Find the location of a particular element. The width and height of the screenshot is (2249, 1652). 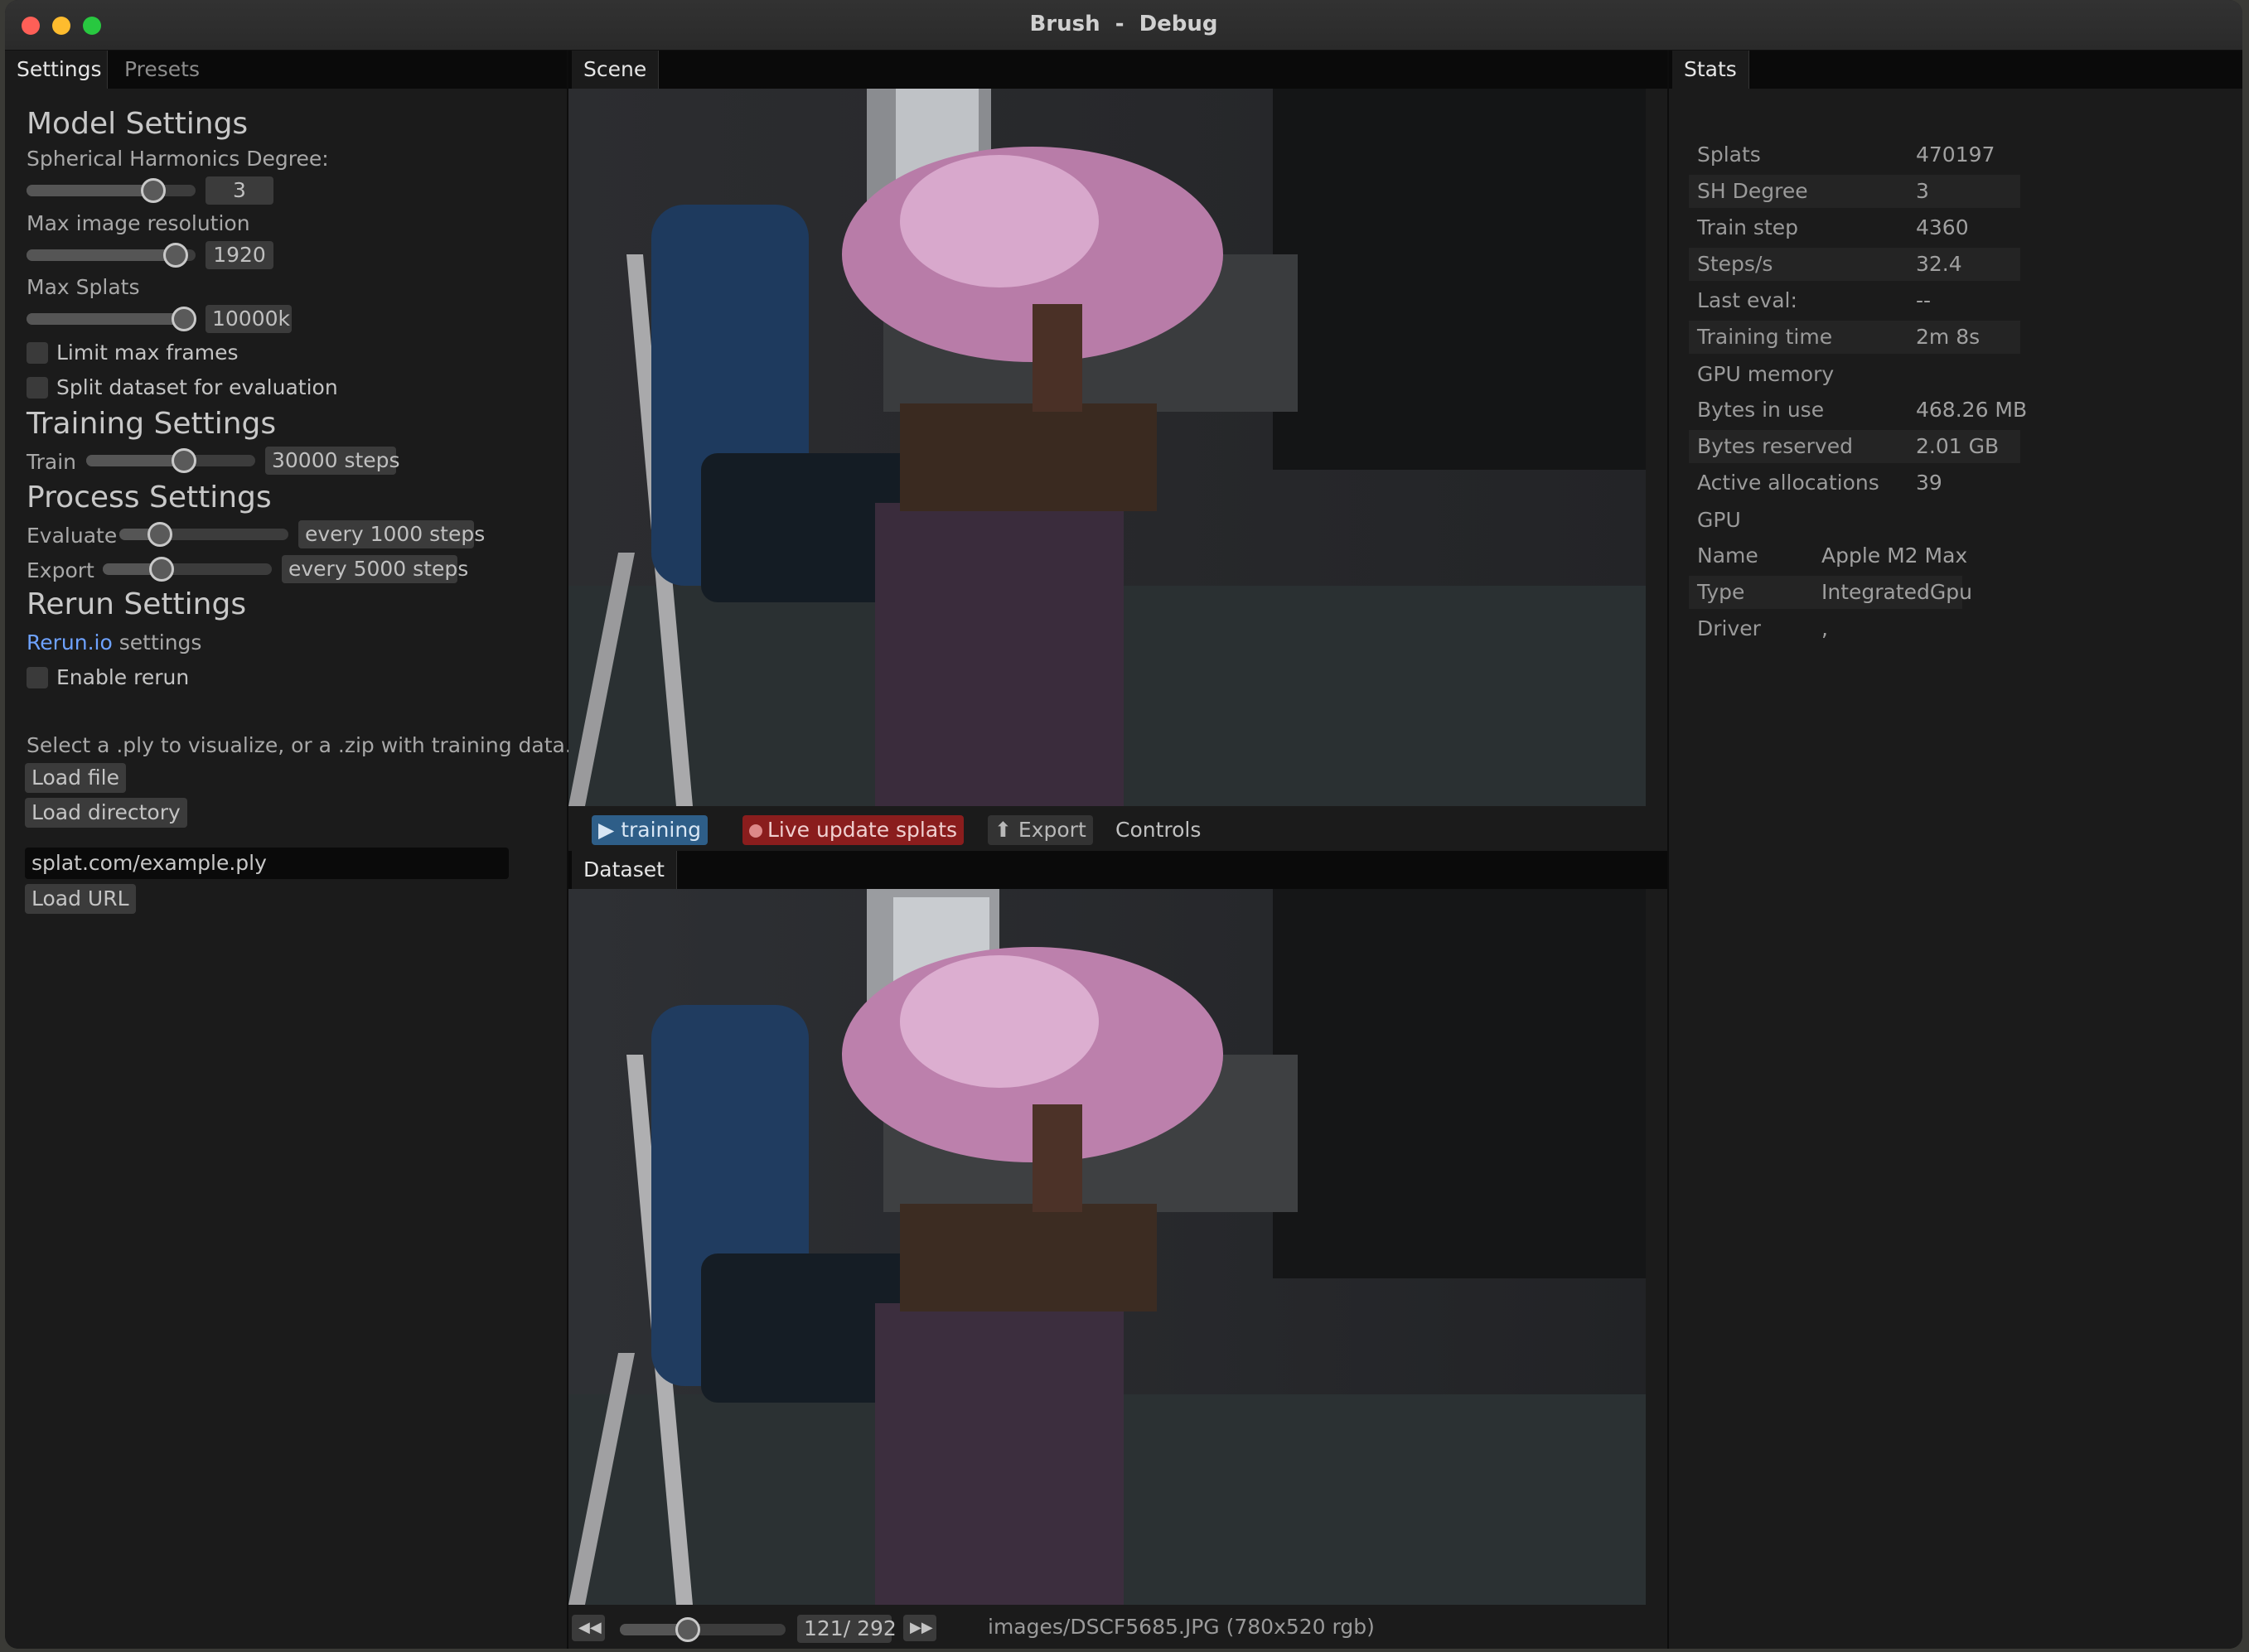

export-slider is located at coordinates (187, 569).